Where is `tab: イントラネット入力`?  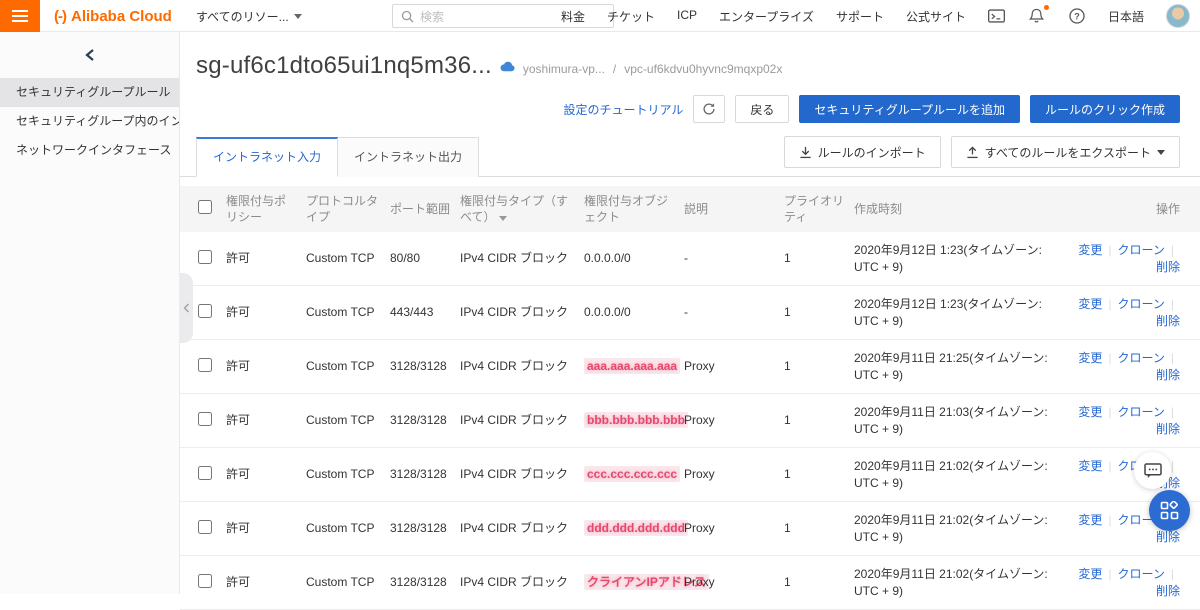
tab: イントラネット入力 is located at coordinates (267, 157).